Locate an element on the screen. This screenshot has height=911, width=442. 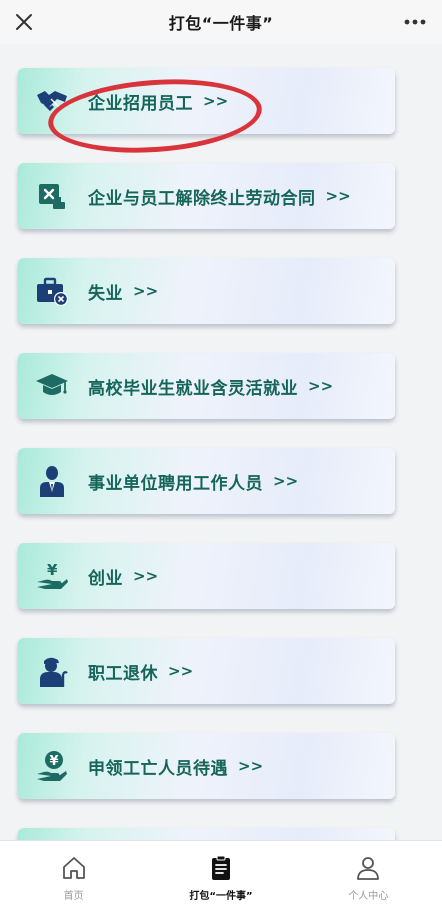
service-item-hiring: 企业招用员工 >> is located at coordinates (206, 101).